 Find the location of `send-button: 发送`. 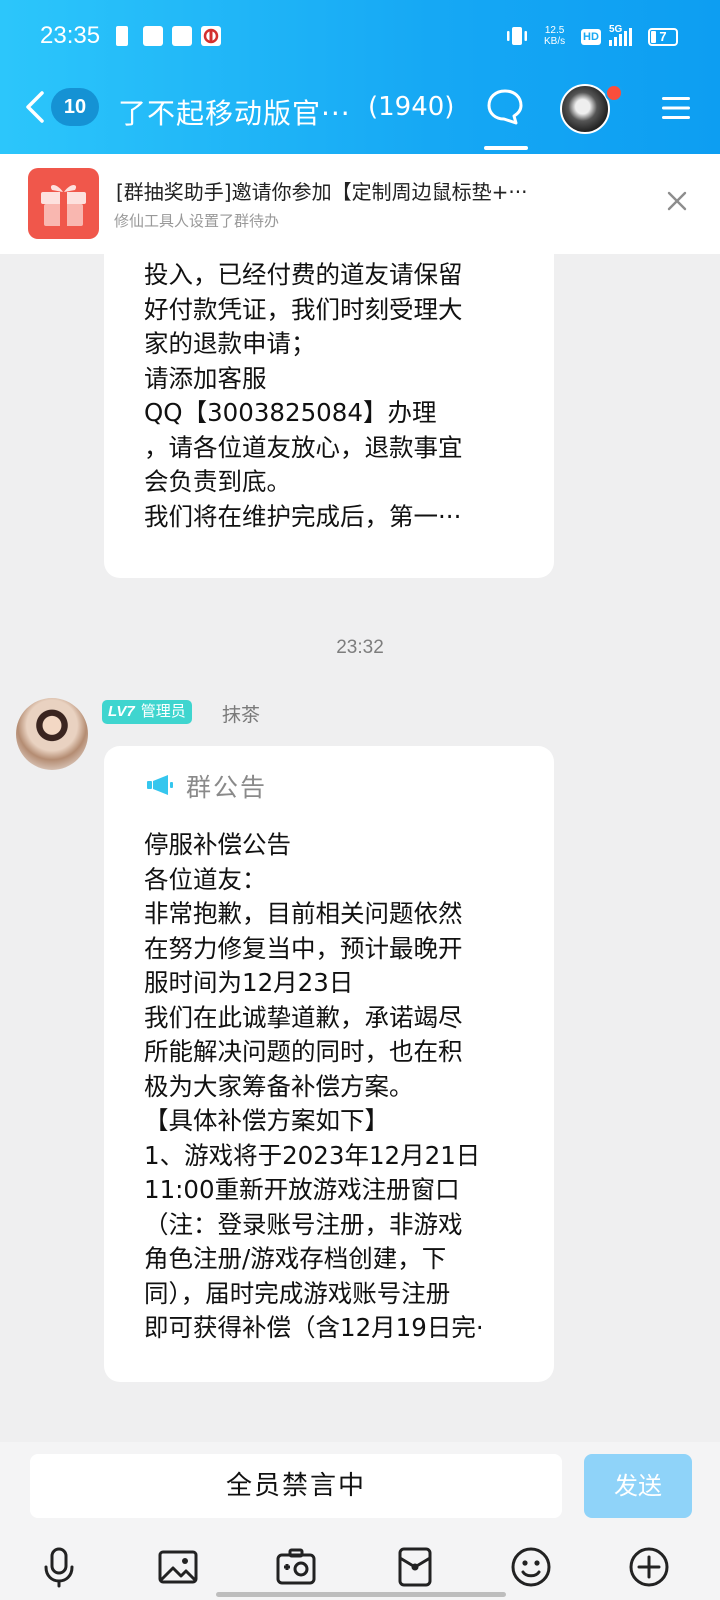

send-button: 发送 is located at coordinates (638, 1486).